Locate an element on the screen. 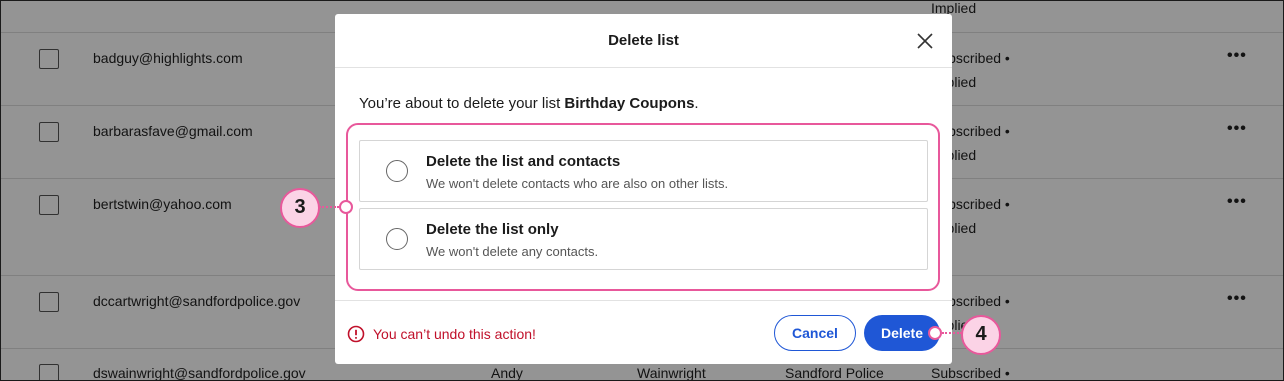  callout-badge-3: 3 is located at coordinates (300, 208).